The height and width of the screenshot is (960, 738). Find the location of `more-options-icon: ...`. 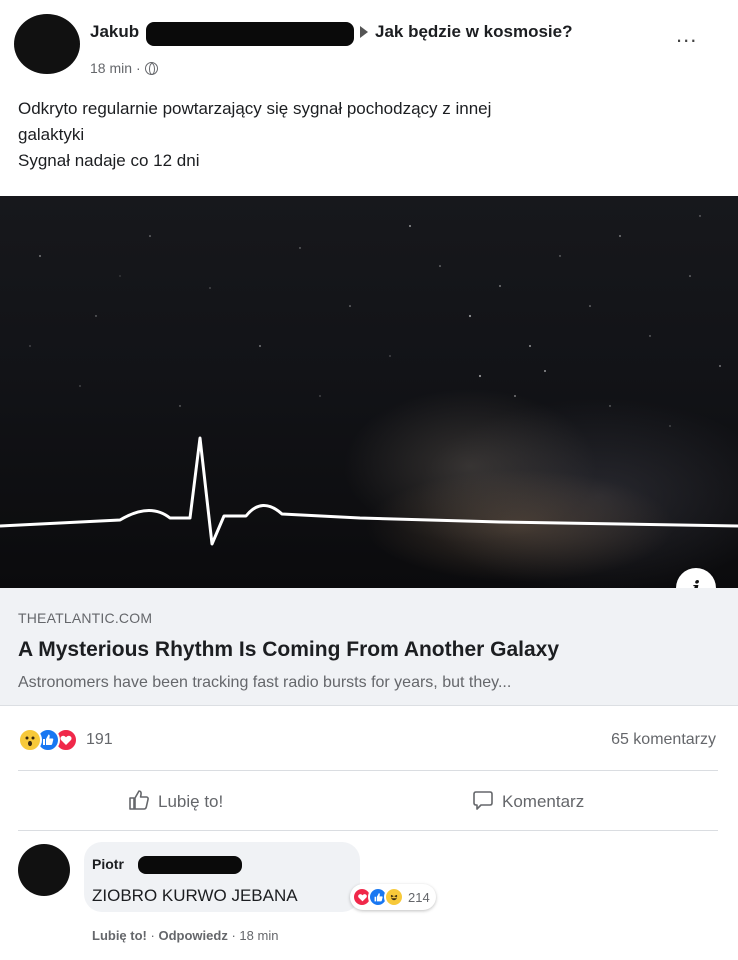

more-options-icon: ... is located at coordinates (686, 35).